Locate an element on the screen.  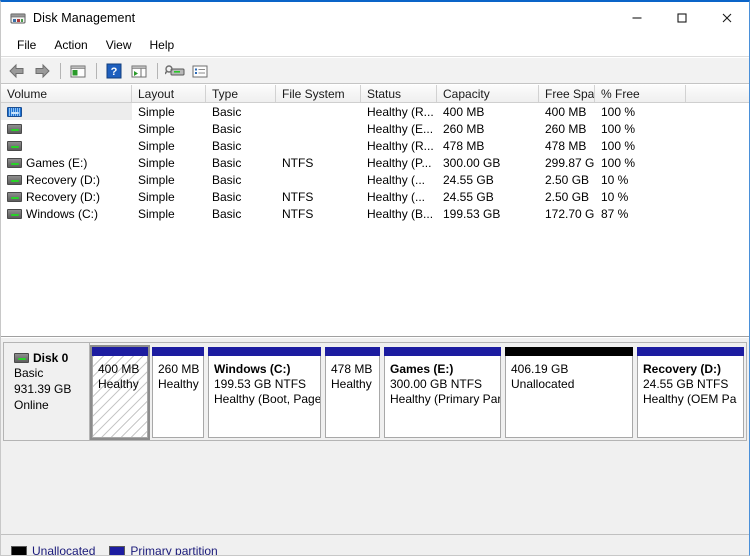
disk-info-panel: Disk 0 Basic 931.39 GB Online is located at coordinates (46, 391).